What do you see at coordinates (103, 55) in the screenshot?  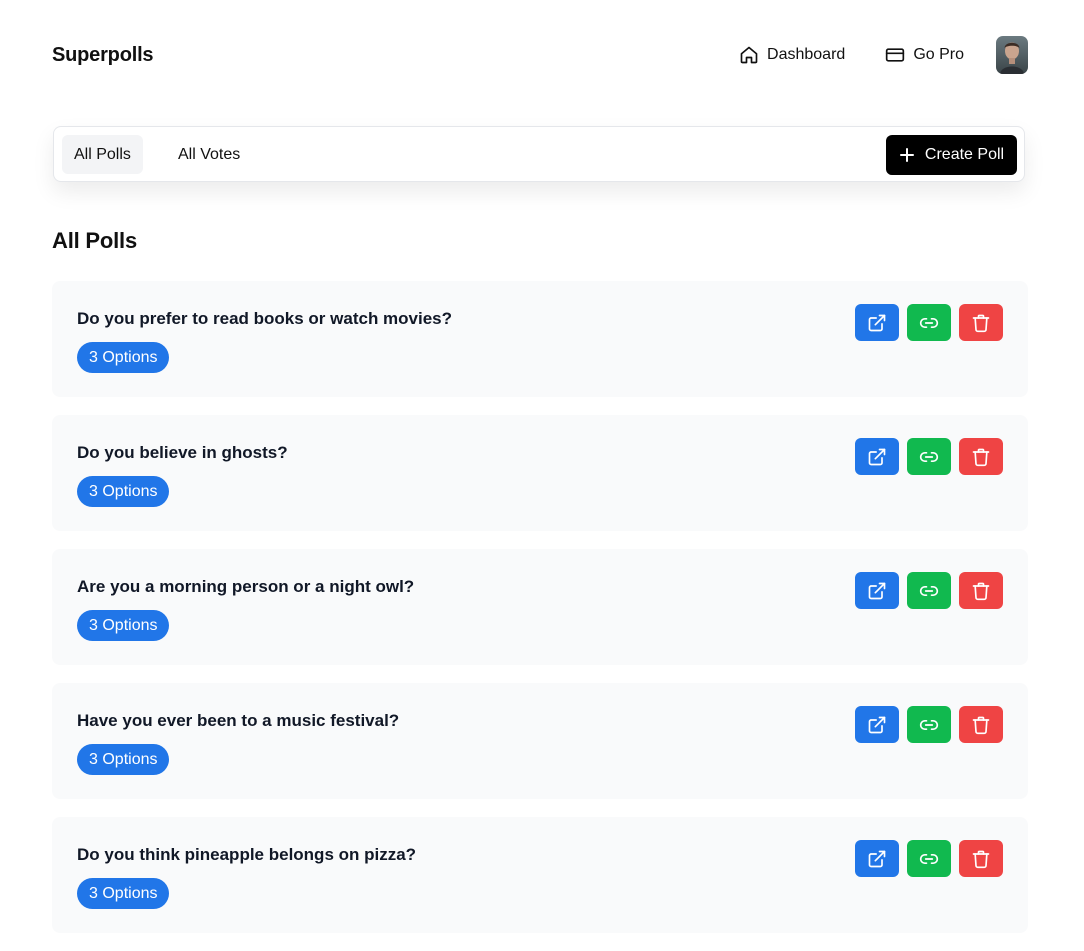 I see `brand-logo: Superpolls` at bounding box center [103, 55].